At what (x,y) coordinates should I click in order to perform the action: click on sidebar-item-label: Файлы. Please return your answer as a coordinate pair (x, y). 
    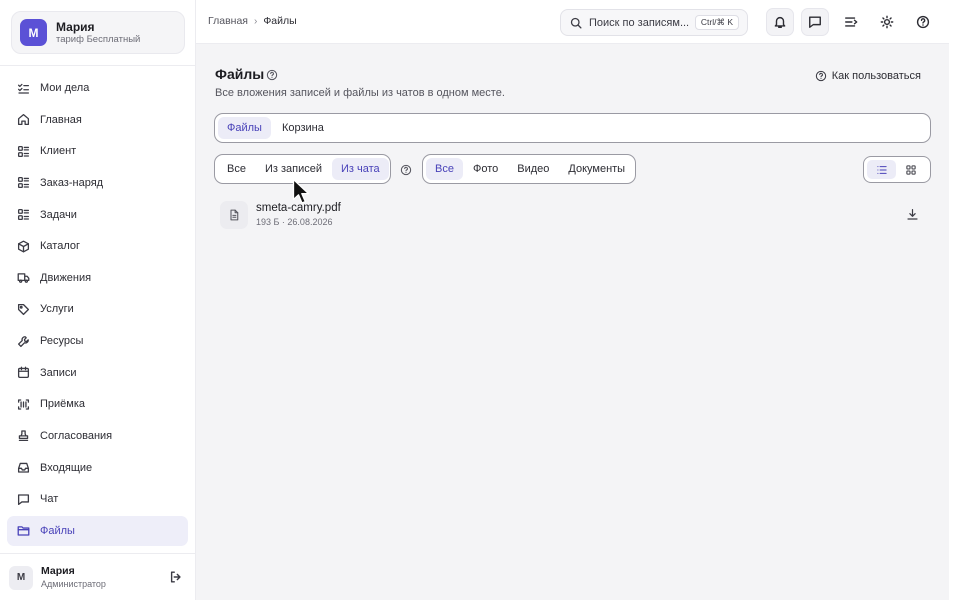
    Looking at the image, I should click on (57, 530).